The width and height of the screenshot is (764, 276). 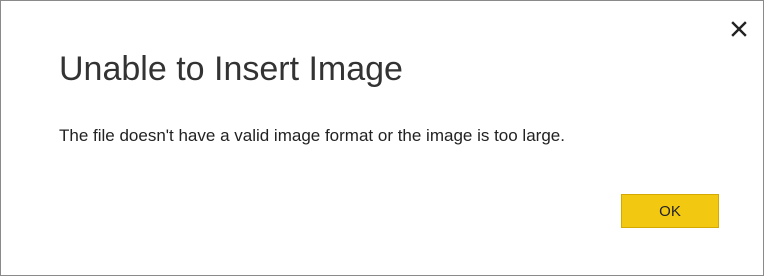 I want to click on close-button, so click(x=739, y=29).